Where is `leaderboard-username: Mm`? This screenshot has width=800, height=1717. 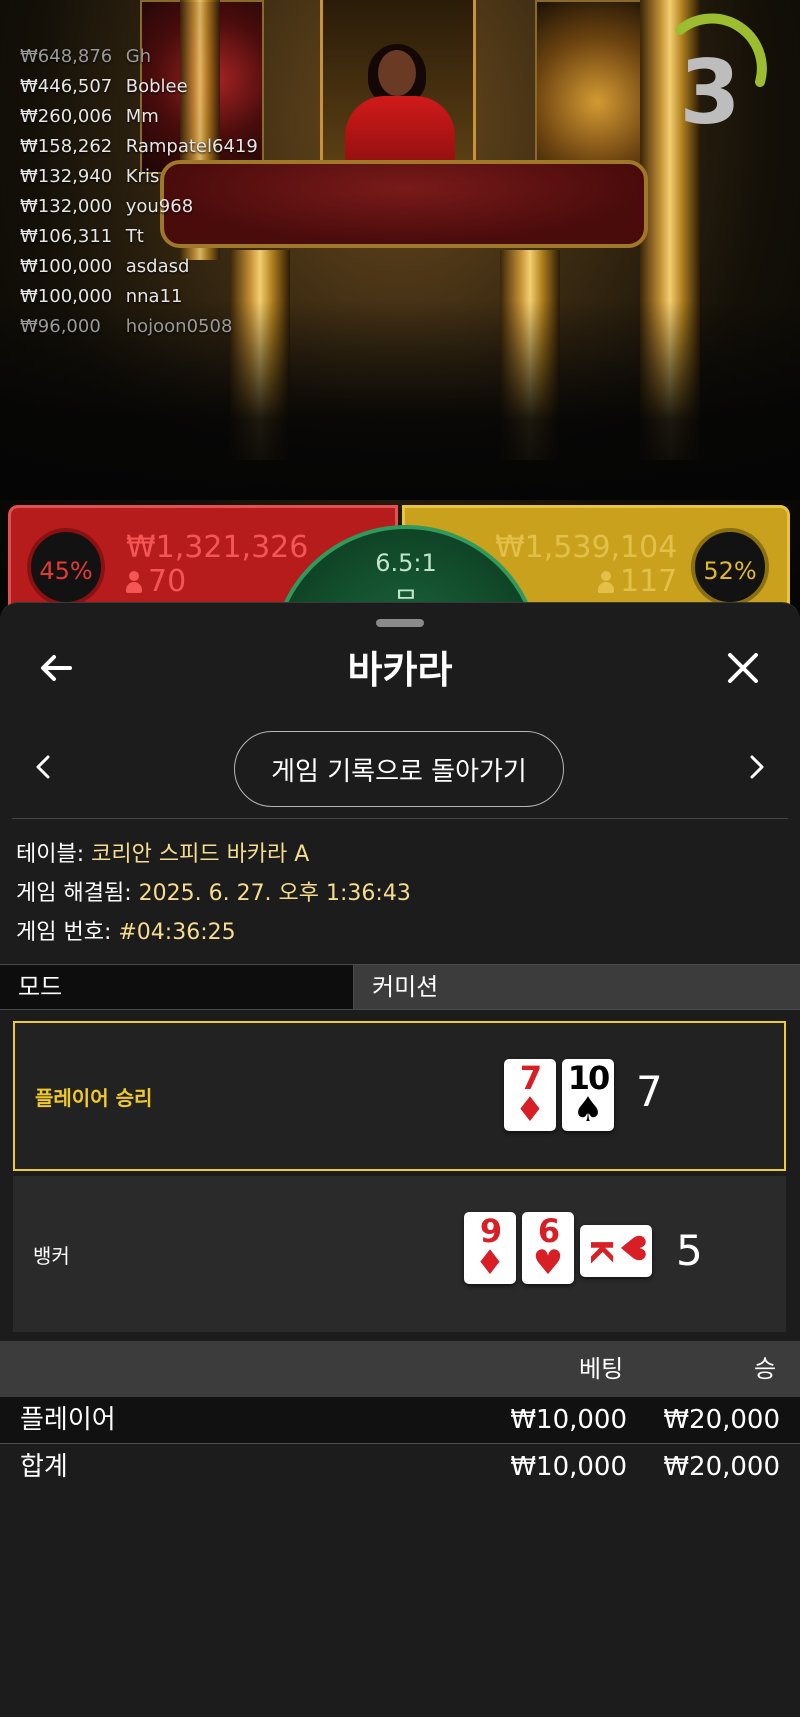
leaderboard-username: Mm is located at coordinates (142, 116).